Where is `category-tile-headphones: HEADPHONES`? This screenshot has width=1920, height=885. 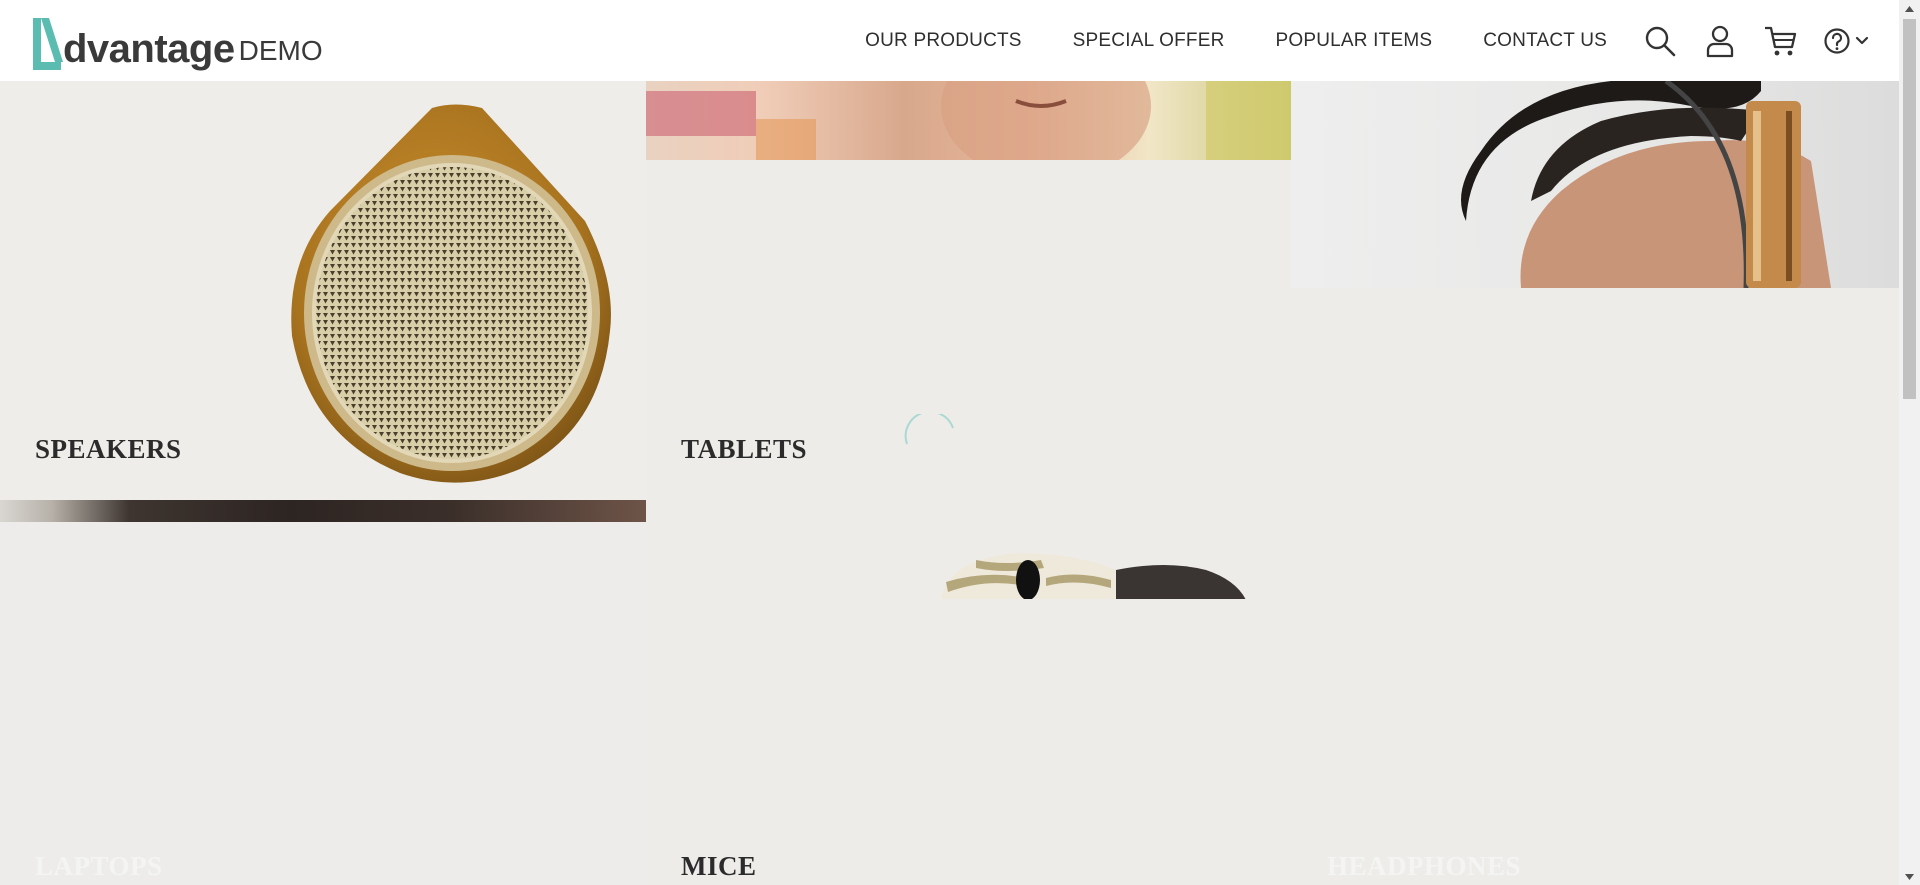
category-tile-headphones: HEADPHONES is located at coordinates (1595, 692).